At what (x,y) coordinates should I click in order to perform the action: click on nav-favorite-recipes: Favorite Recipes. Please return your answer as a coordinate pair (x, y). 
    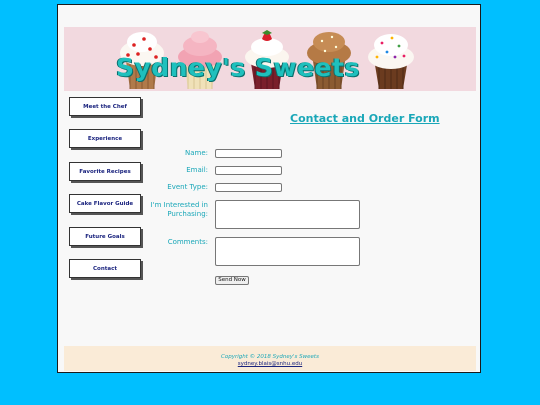
    Looking at the image, I should click on (105, 171).